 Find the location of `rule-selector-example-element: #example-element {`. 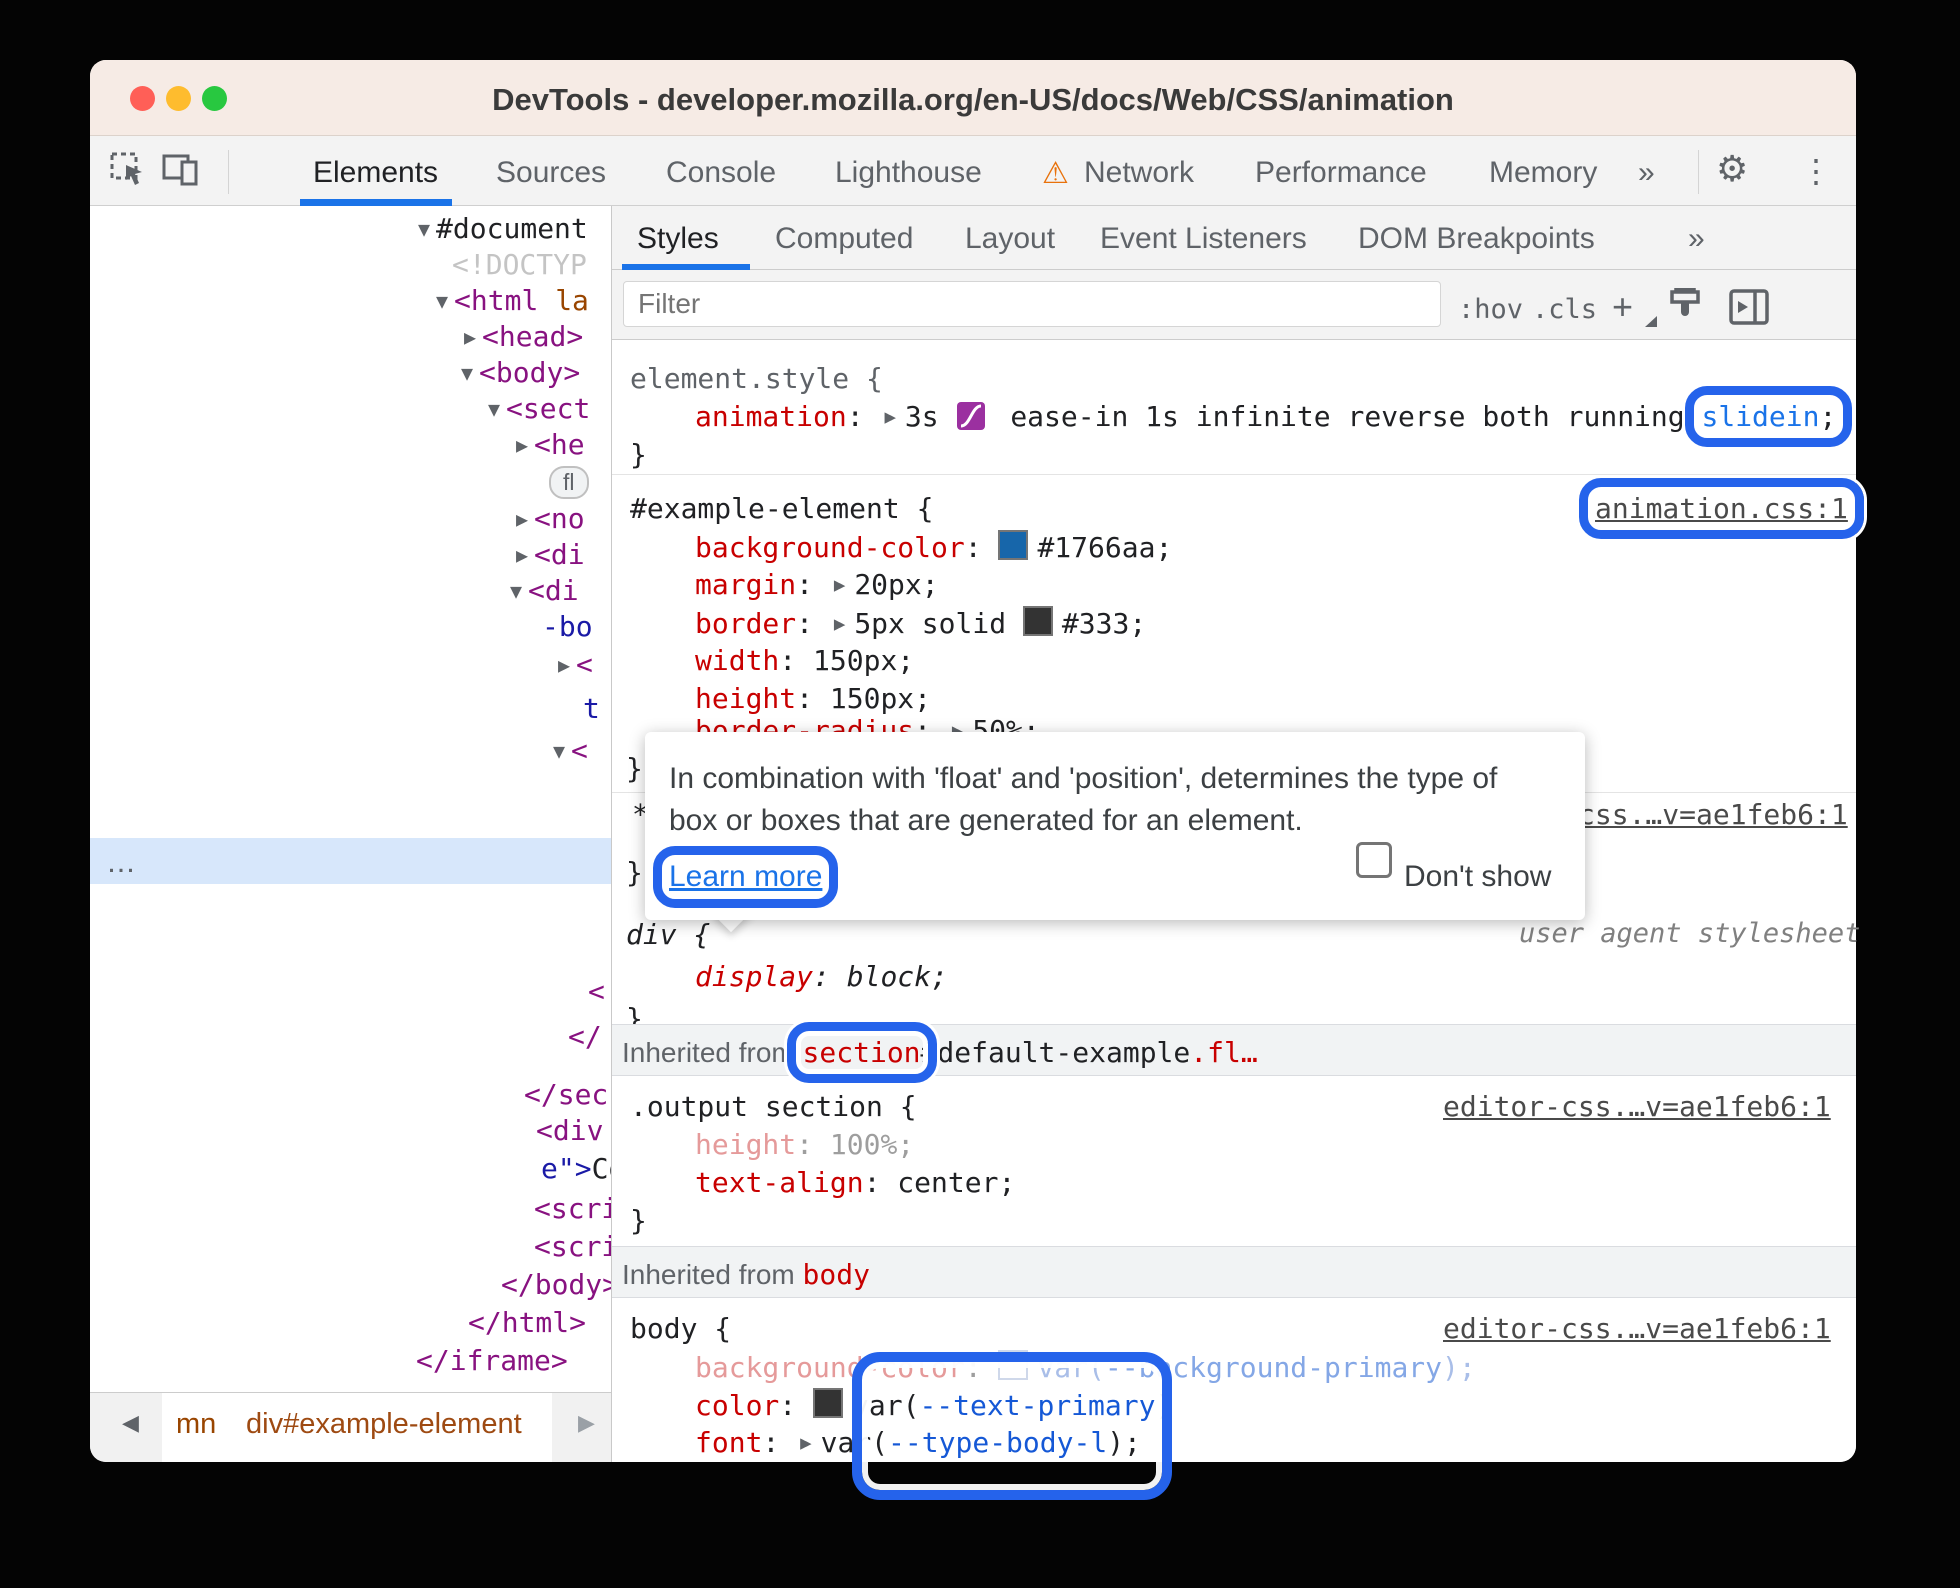

rule-selector-example-element: #example-element { is located at coordinates (781, 508).